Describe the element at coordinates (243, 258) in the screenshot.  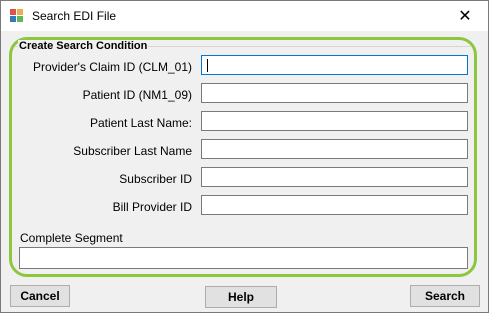
I see `complete-segment-input` at that location.